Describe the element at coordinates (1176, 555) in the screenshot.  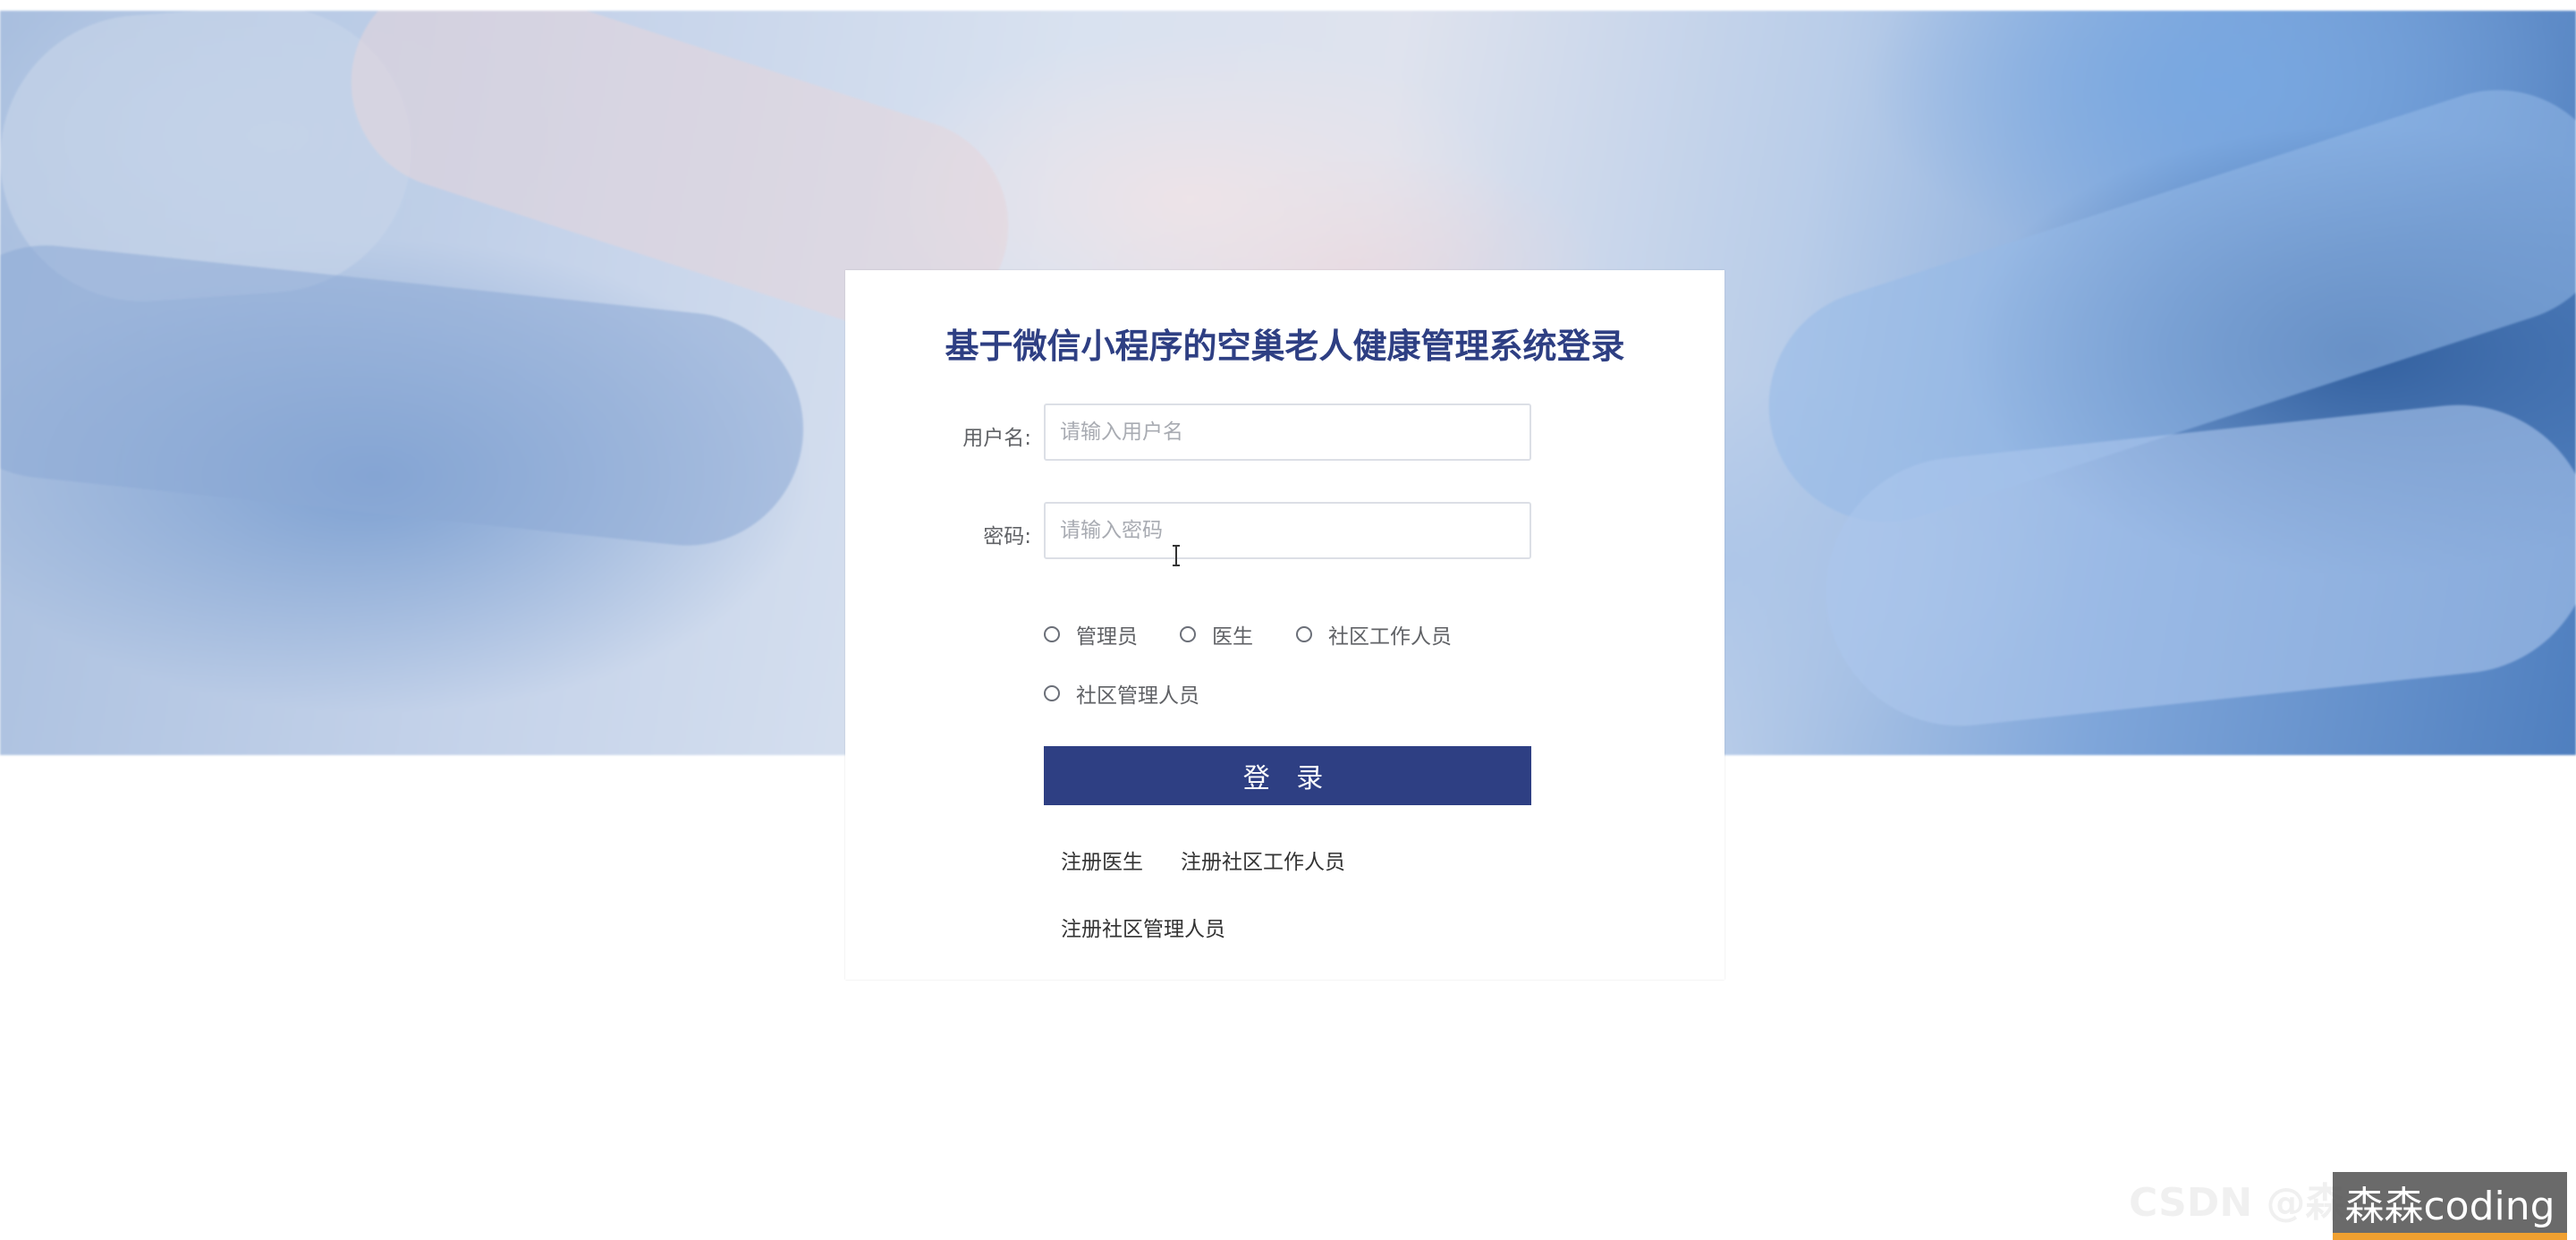
I see `text-cursor-icon` at that location.